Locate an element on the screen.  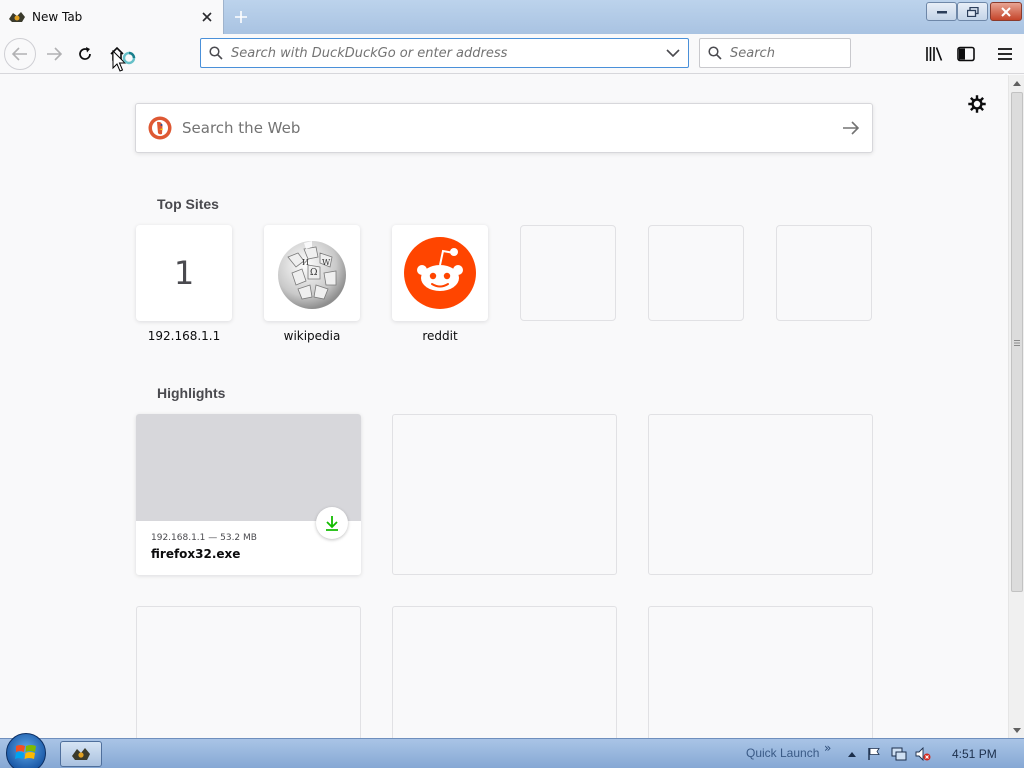
download-badge is located at coordinates (332, 523).